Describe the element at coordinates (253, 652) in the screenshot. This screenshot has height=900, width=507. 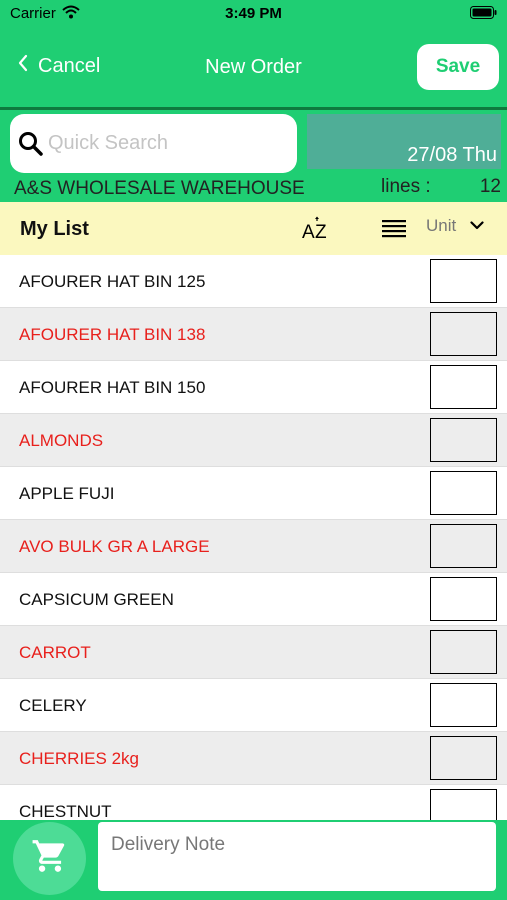
I see `list-item: CARROT` at that location.